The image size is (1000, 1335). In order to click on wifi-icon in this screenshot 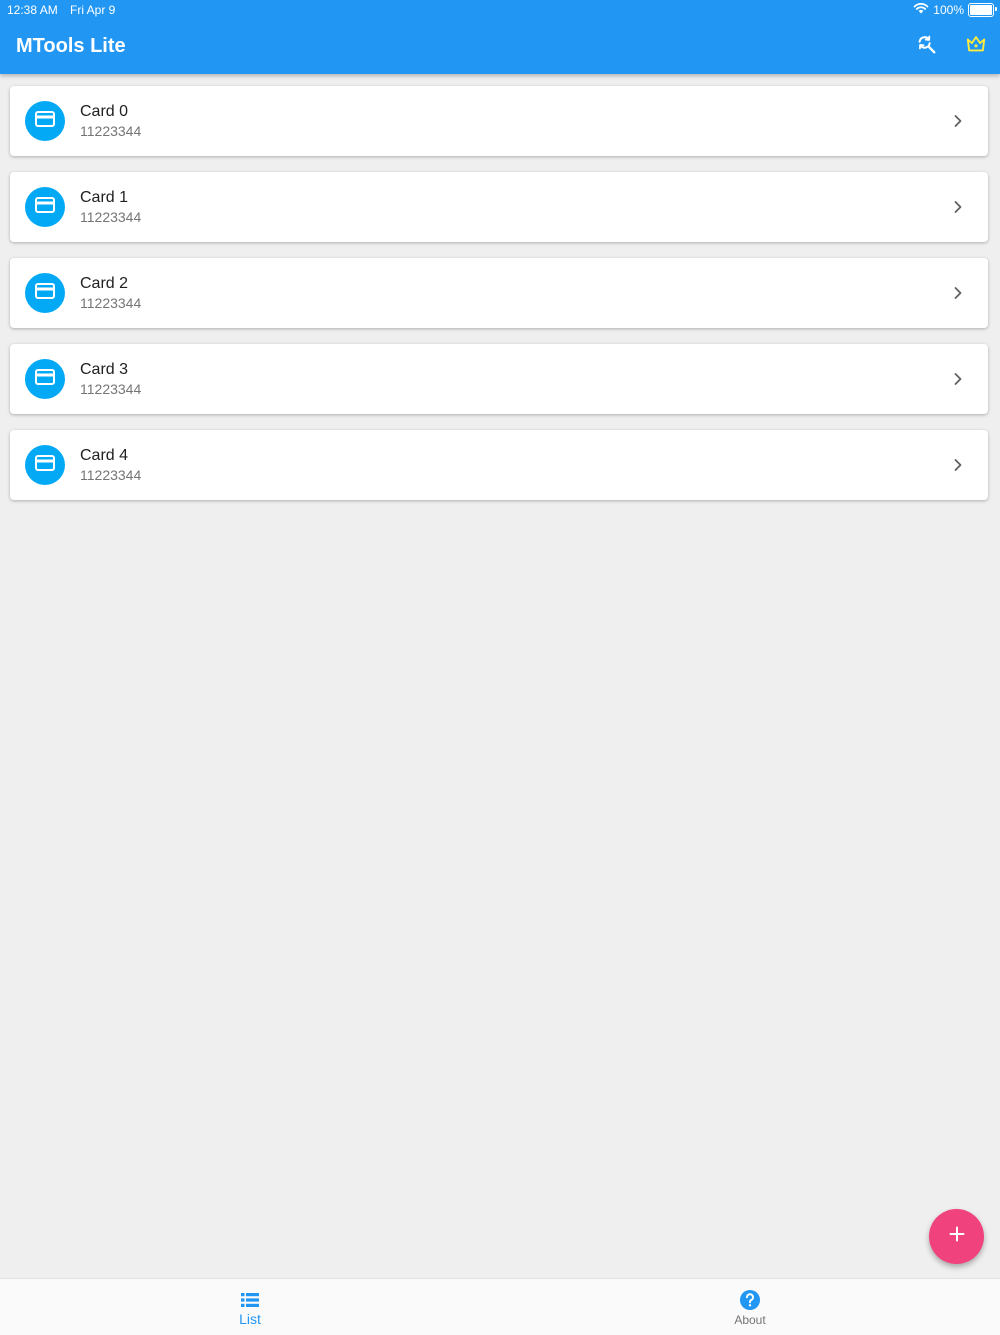, I will do `click(921, 9)`.